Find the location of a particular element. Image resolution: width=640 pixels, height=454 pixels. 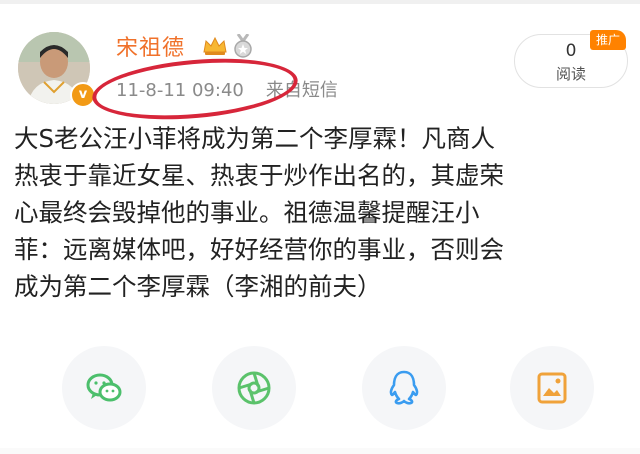

moments-icon is located at coordinates (254, 388).